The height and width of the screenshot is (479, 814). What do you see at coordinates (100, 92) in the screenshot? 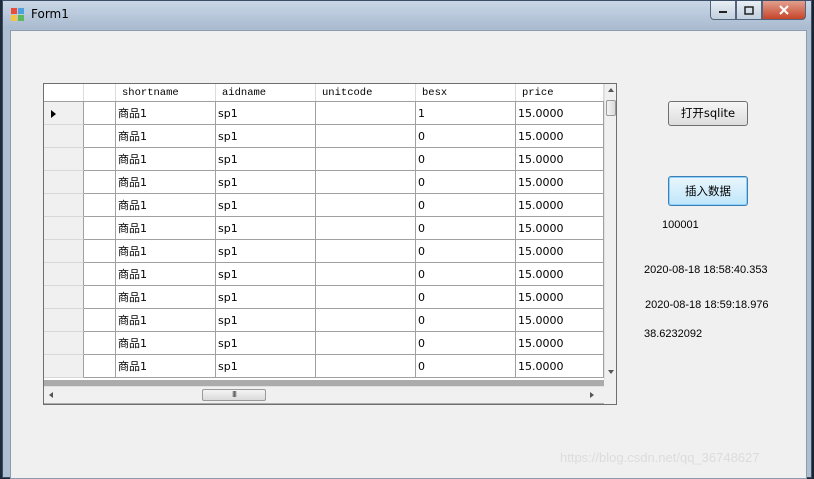
I see `column-header-blank` at bounding box center [100, 92].